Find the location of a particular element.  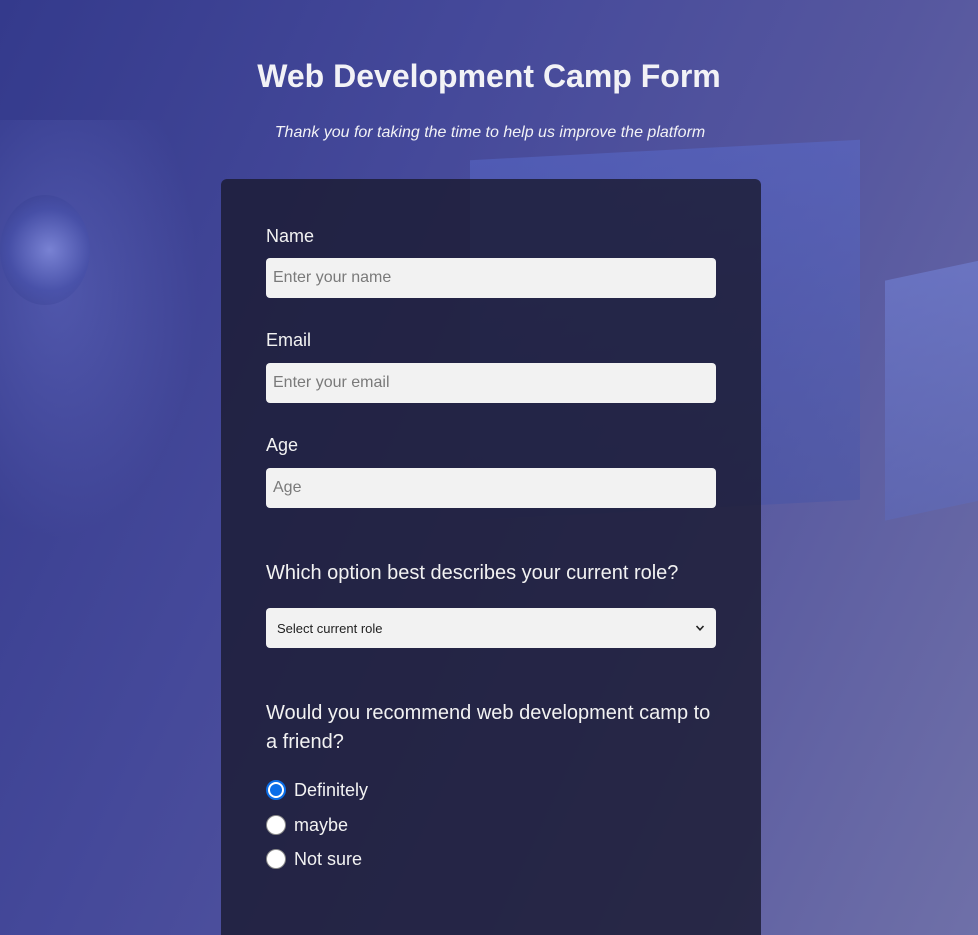

chevron-down-icon is located at coordinates (700, 628).